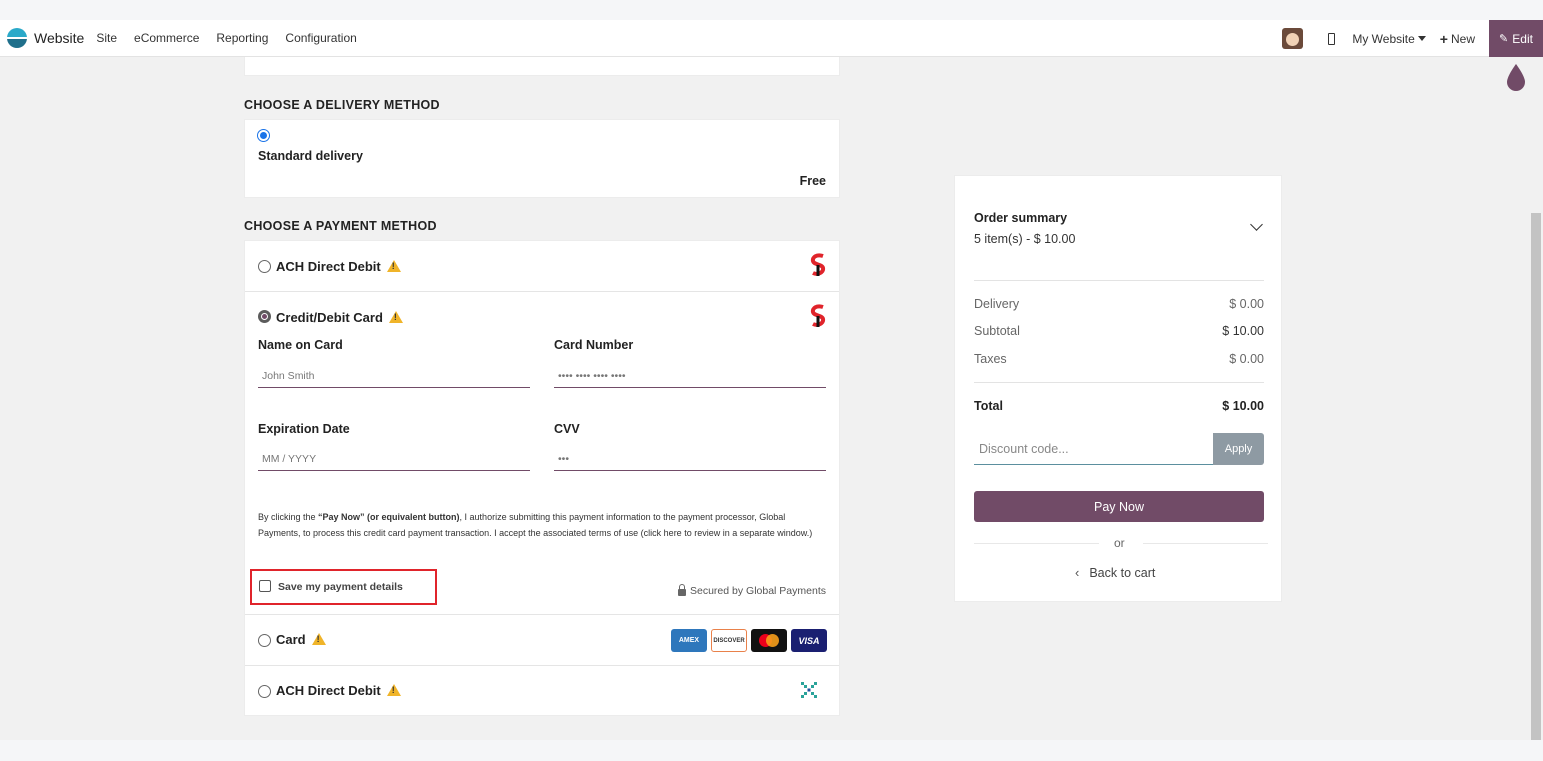 Image resolution: width=1543 pixels, height=761 pixels. I want to click on or-line-left, so click(1036, 543).